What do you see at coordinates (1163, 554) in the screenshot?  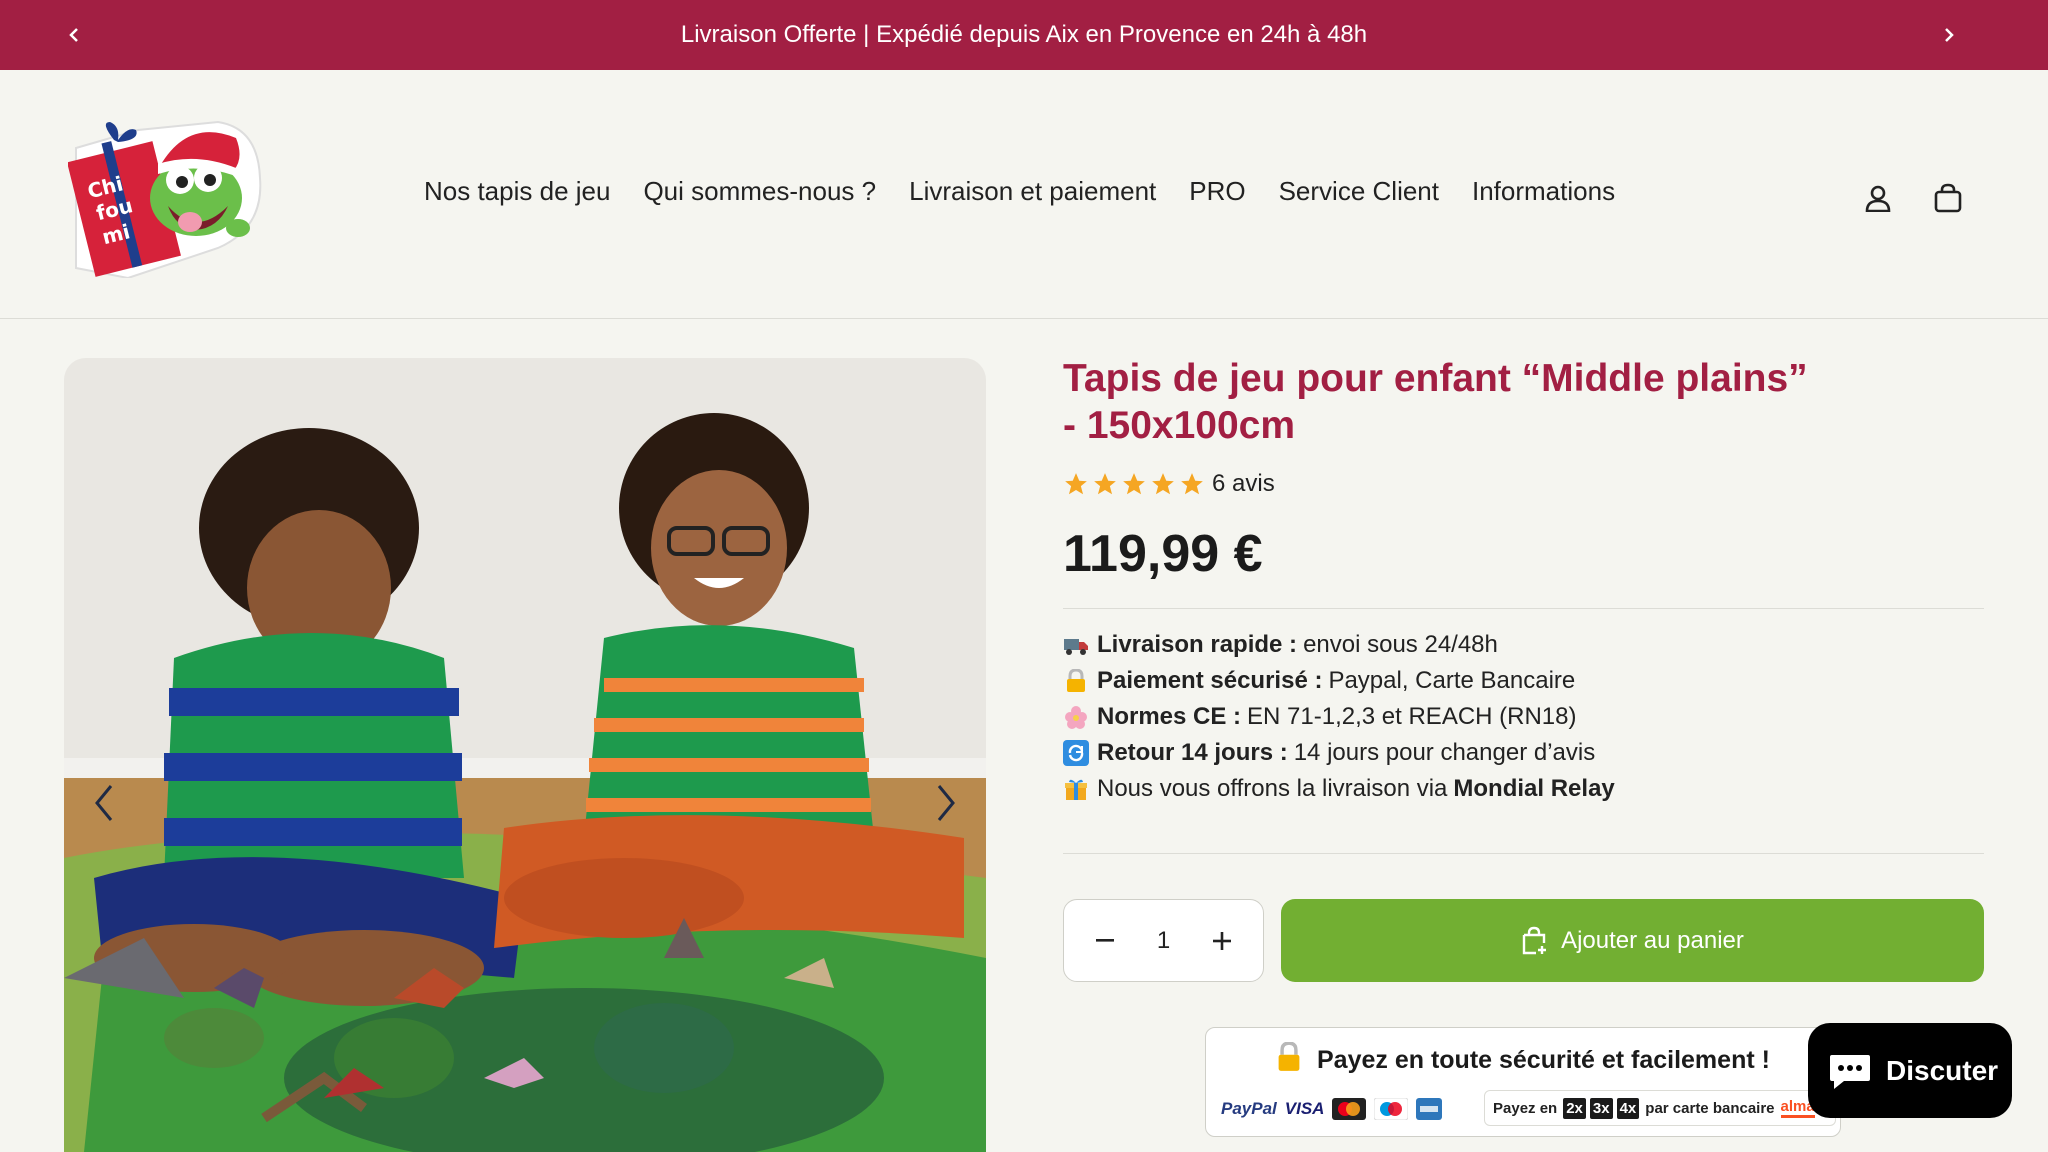 I see `product-price: 119,99 €` at bounding box center [1163, 554].